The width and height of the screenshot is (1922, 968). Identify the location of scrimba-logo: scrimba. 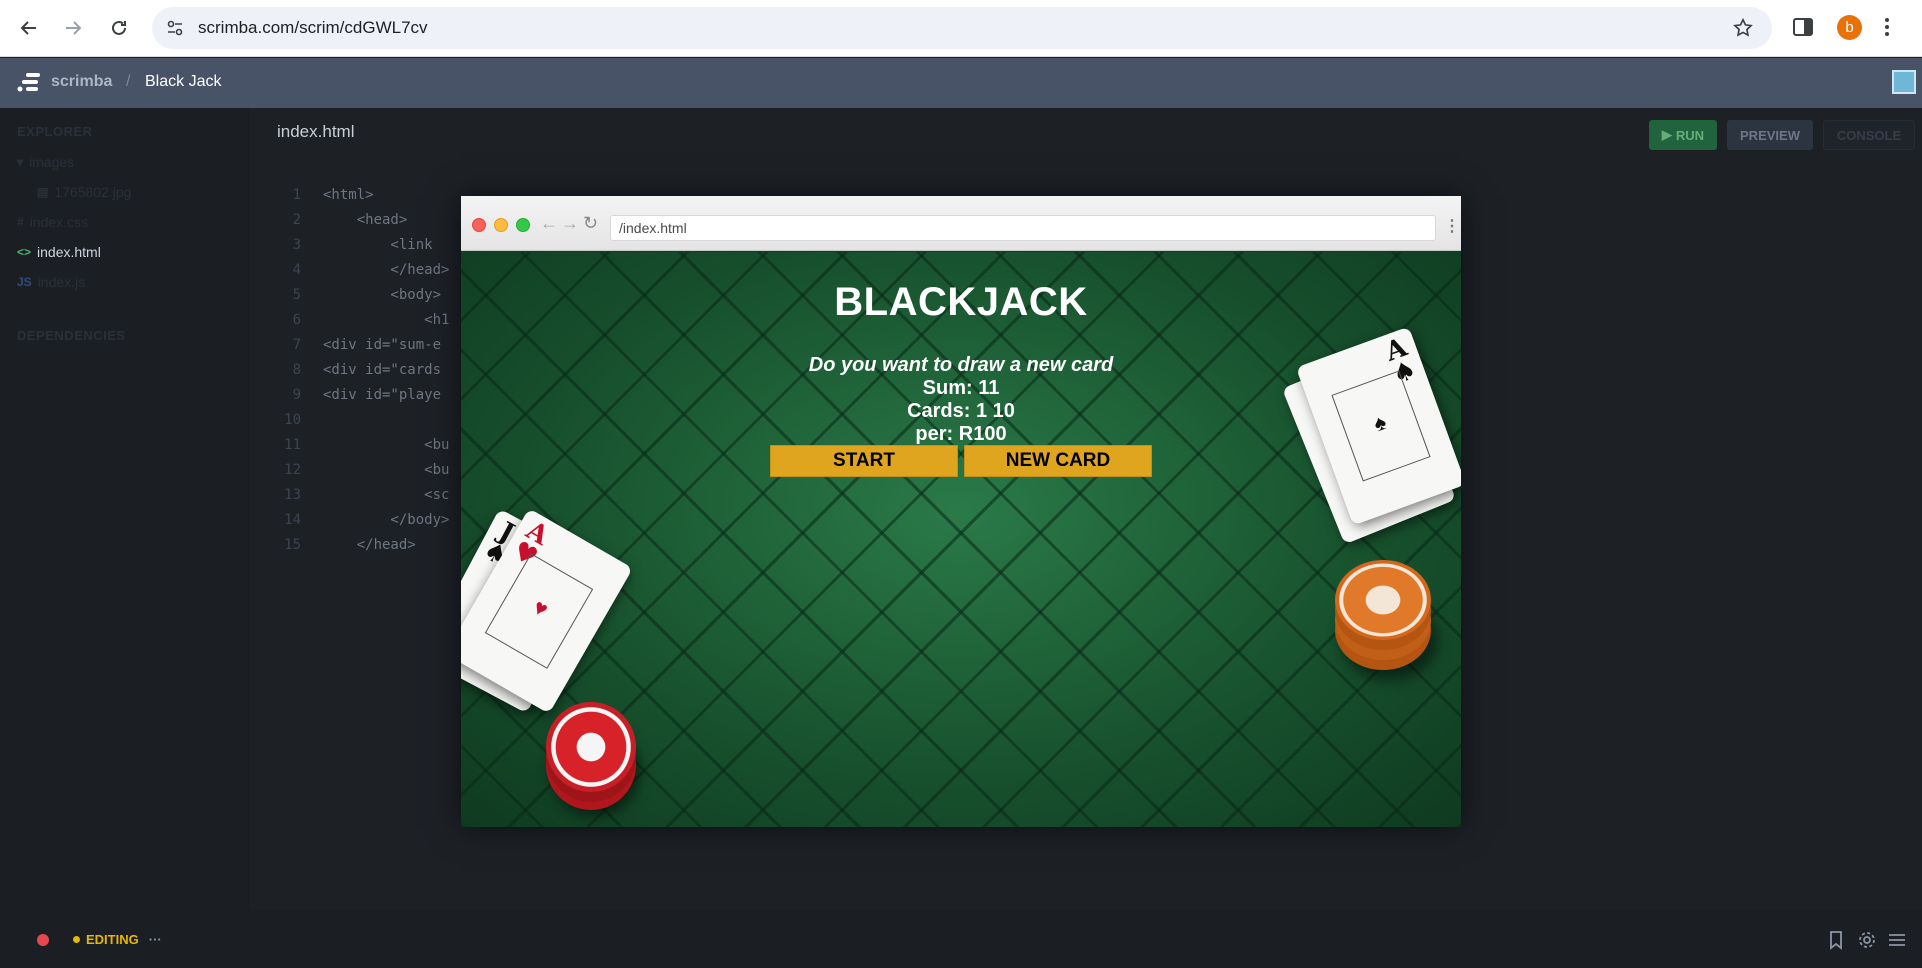
(64, 82).